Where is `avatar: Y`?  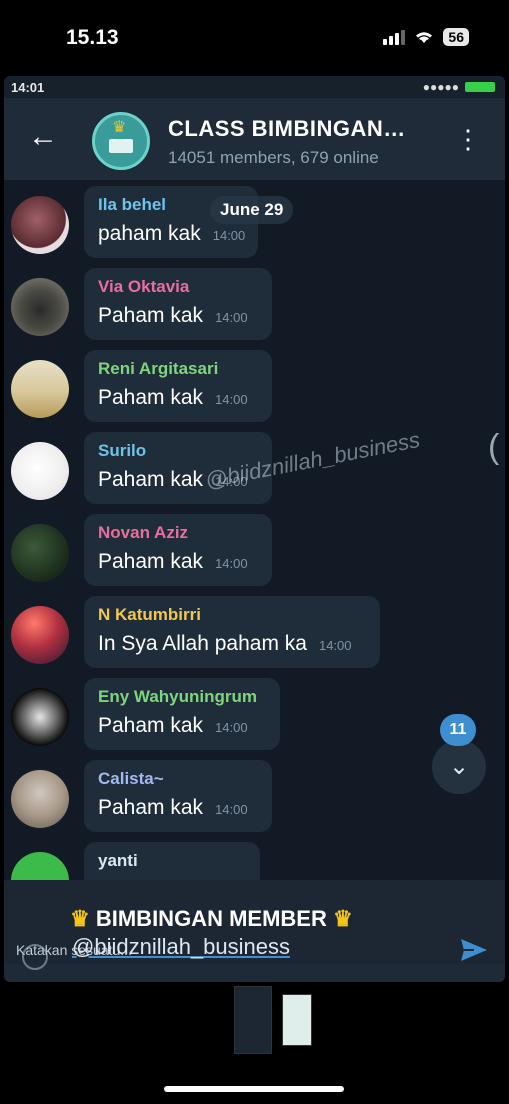 avatar: Y is located at coordinates (40, 866).